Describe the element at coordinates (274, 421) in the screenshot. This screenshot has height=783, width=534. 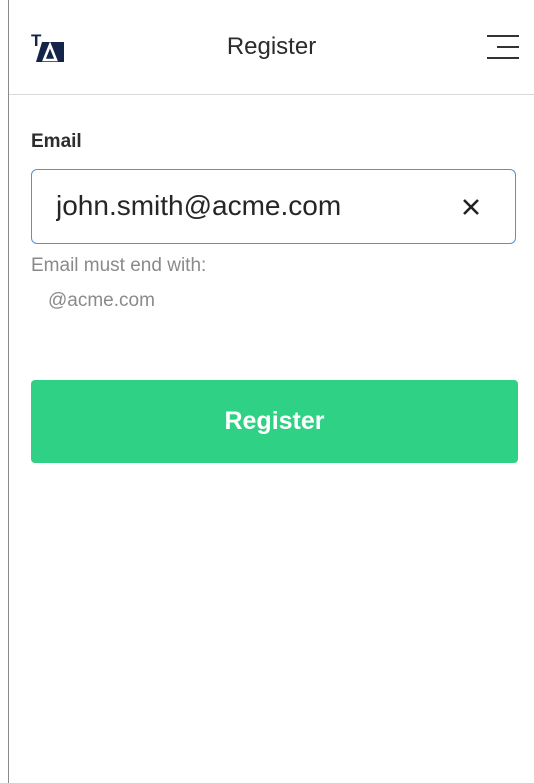
I see `register-button: Register` at that location.